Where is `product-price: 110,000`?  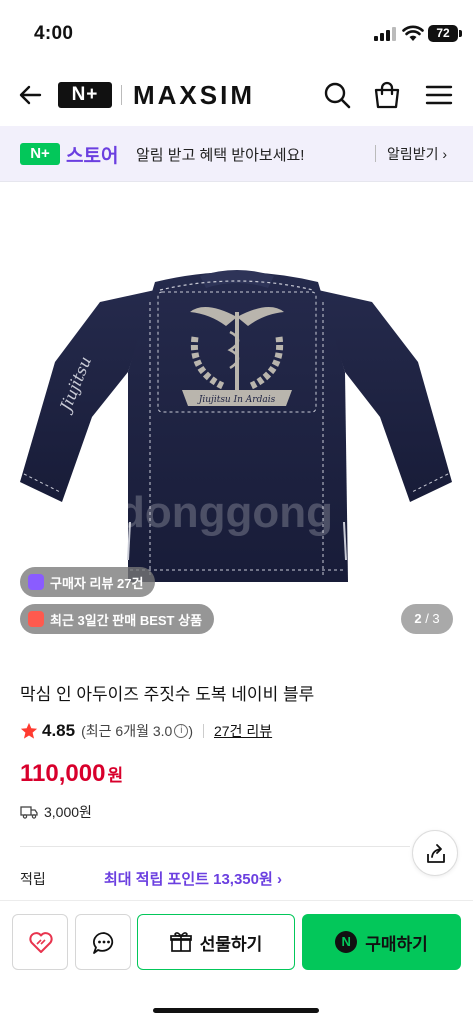 product-price: 110,000 is located at coordinates (63, 773).